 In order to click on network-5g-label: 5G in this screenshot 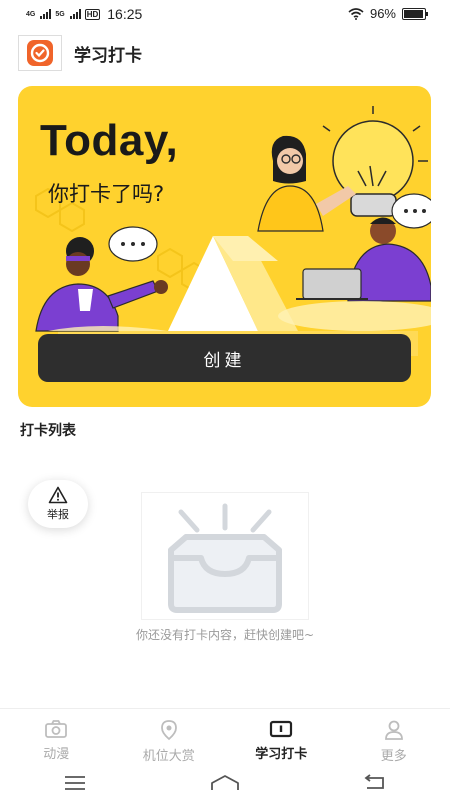, I will do `click(60, 14)`.